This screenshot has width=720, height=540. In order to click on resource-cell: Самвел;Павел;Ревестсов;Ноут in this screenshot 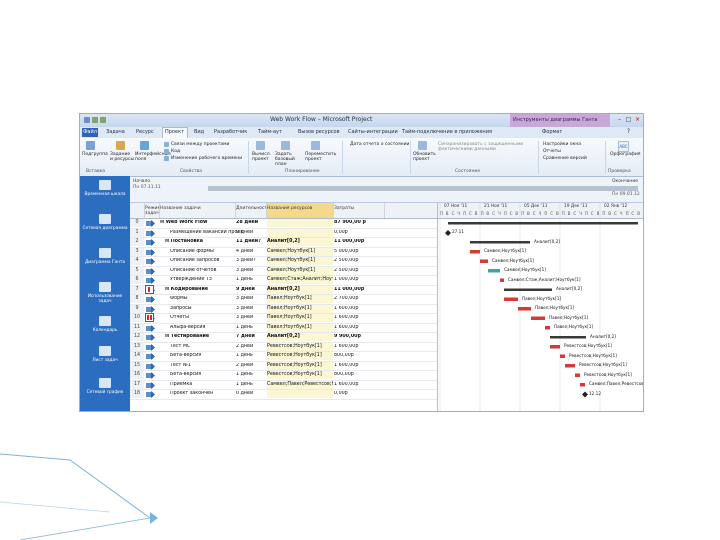, I will do `click(300, 384)`.